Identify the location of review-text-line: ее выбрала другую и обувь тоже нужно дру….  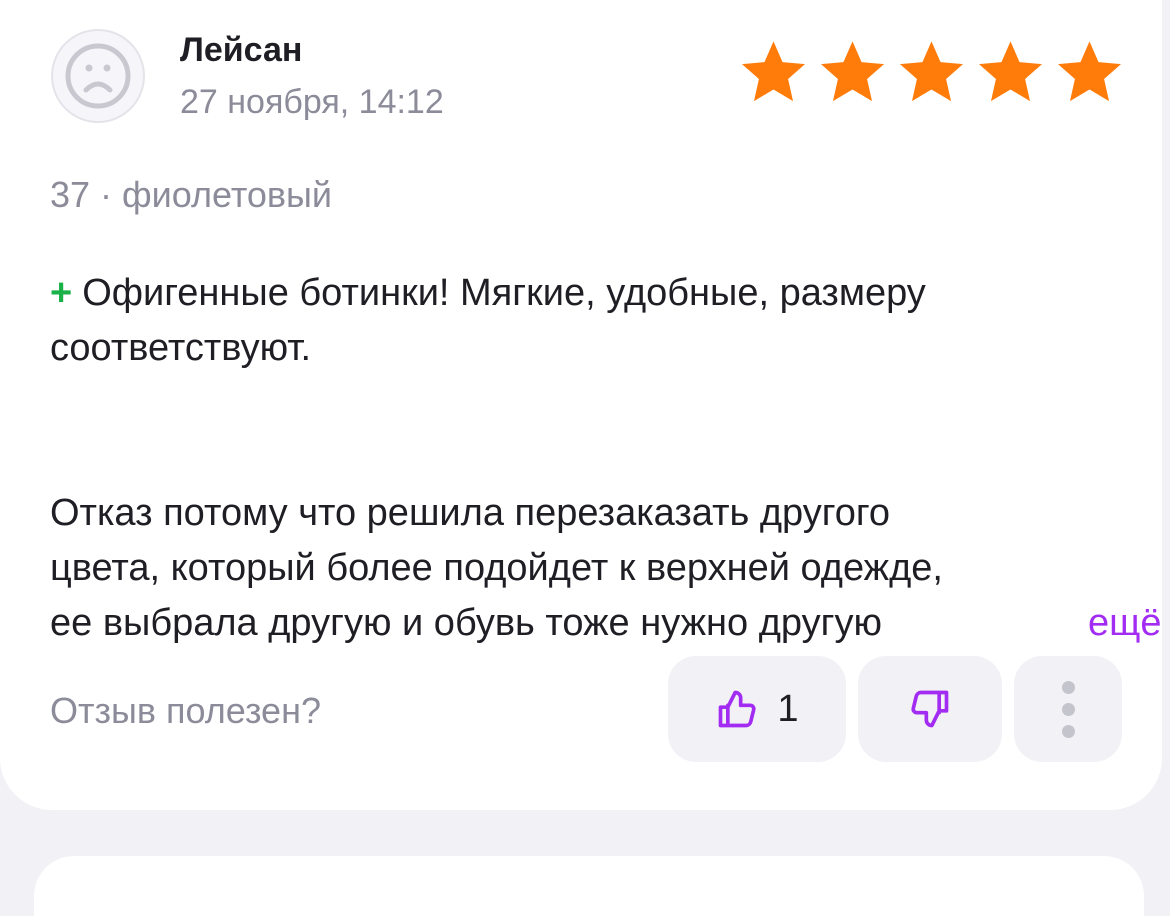
(466, 623).